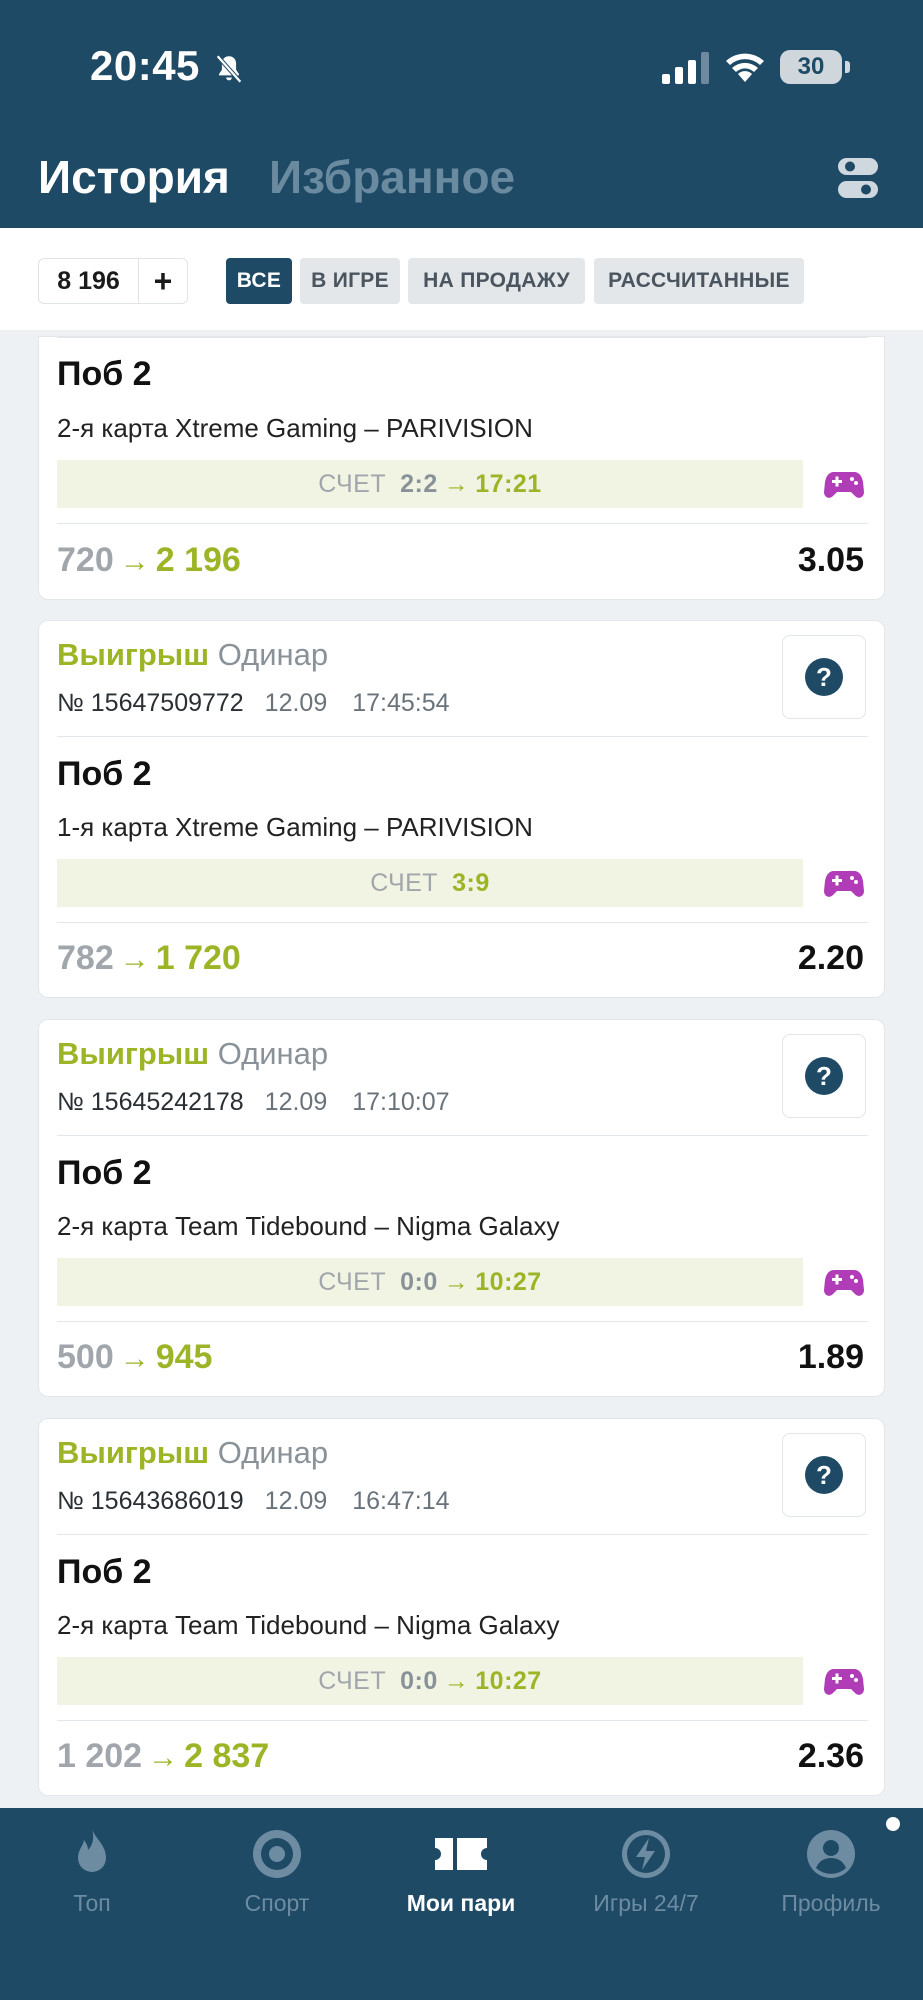  I want to click on odds: 2.20, so click(830, 958).